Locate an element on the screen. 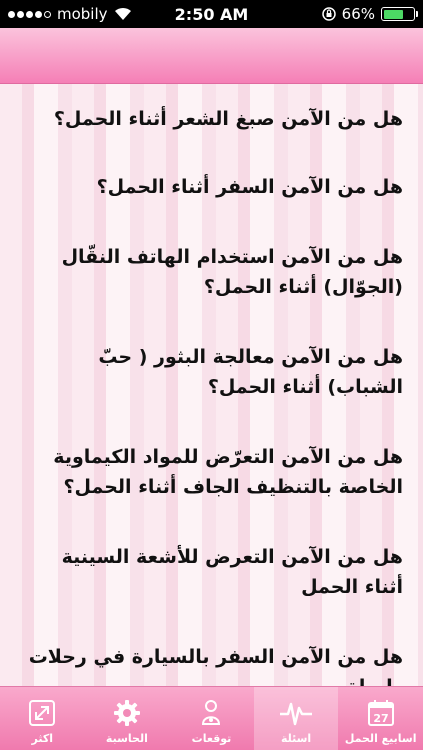 This screenshot has width=423, height=750. question-item: هل من الآمن السفر أثناء الحمل؟ is located at coordinates (211, 187).